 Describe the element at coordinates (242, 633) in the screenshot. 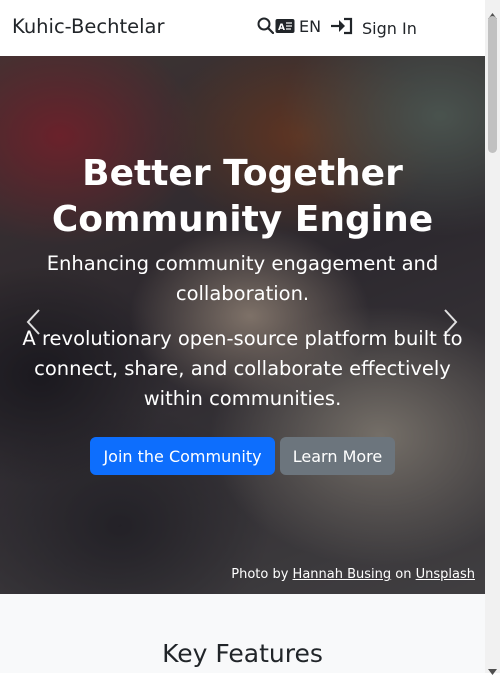

I see `features-section: Key Features` at that location.